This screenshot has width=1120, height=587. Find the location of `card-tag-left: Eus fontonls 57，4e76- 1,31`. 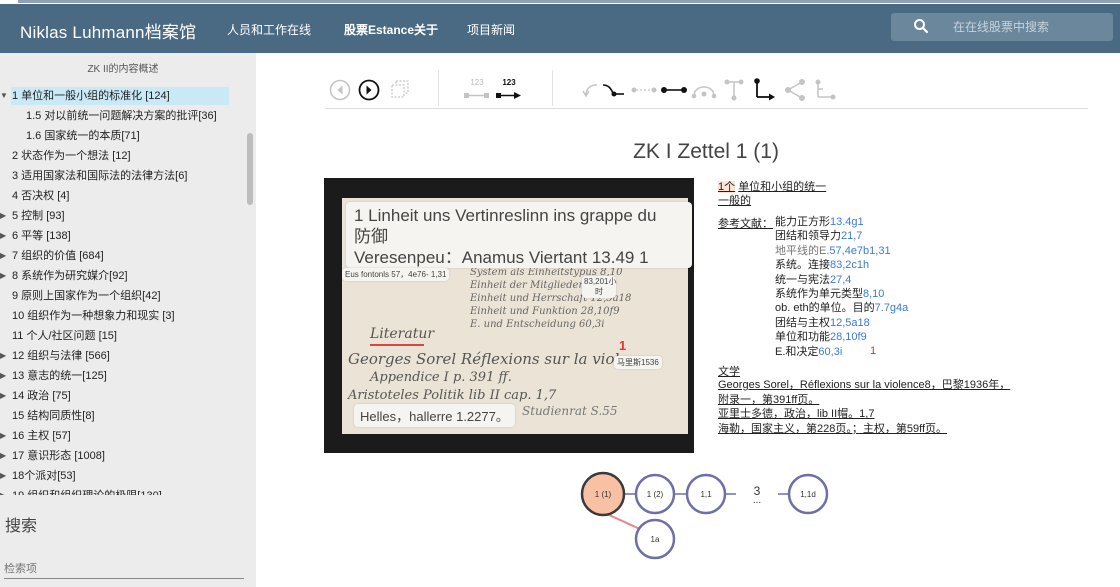

card-tag-left: Eus fontonls 57，4e76- 1,31 is located at coordinates (396, 274).